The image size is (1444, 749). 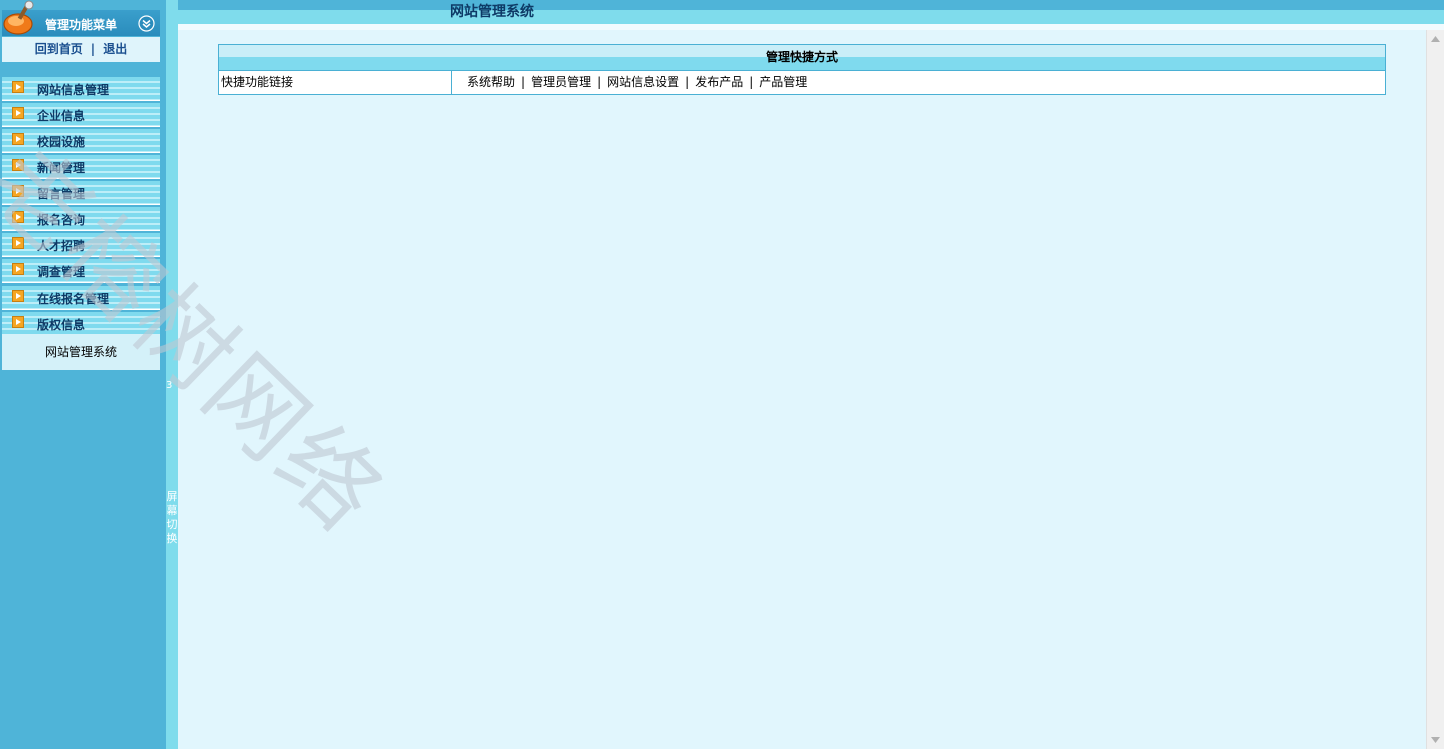 I want to click on splitter-number: 3, so click(x=169, y=385).